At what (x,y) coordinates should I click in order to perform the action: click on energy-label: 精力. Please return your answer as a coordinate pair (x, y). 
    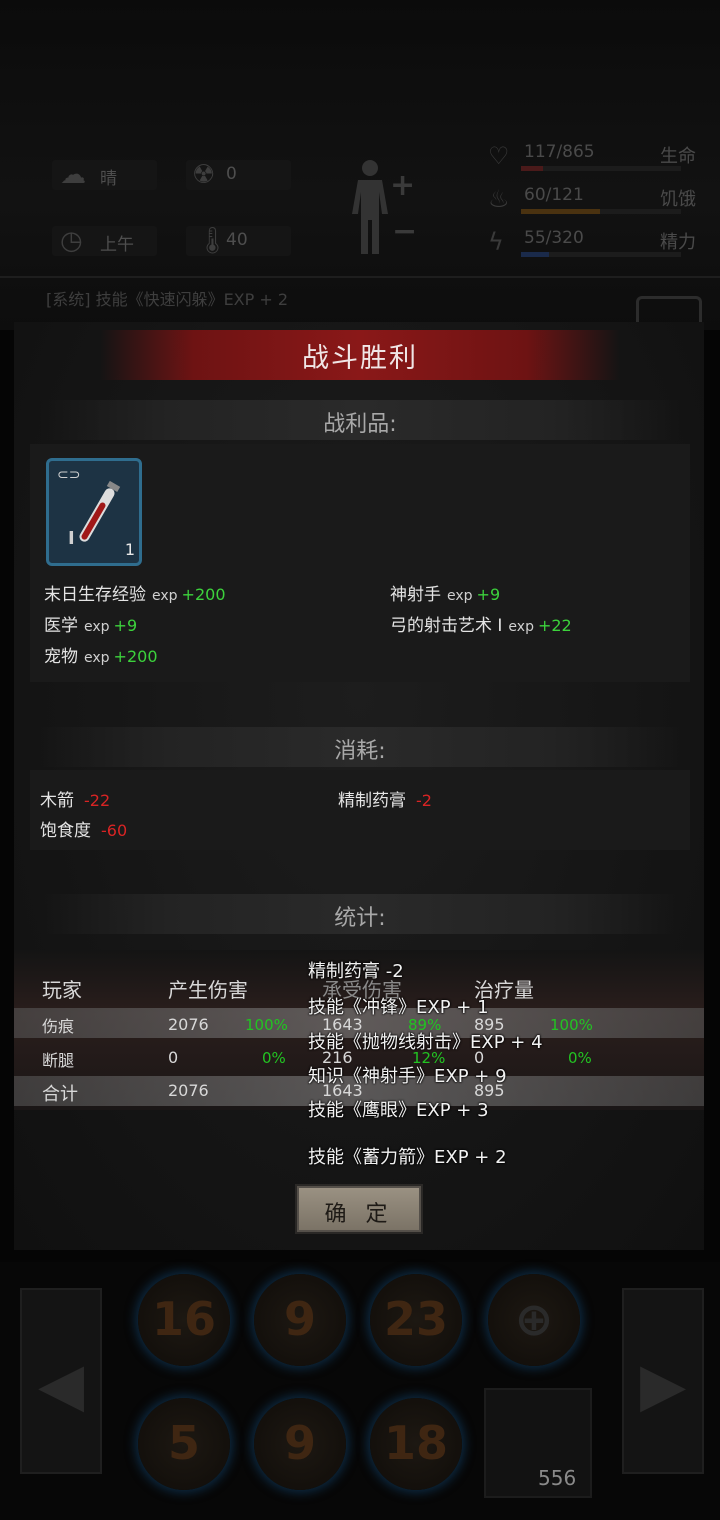
    Looking at the image, I should click on (678, 242).